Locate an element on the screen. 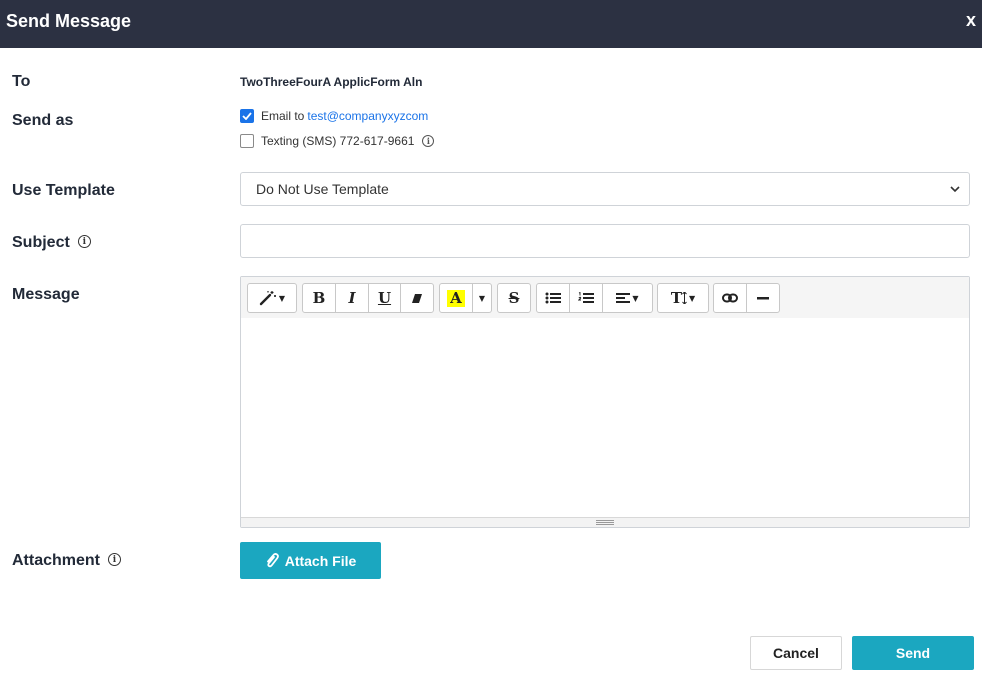  bullet-list-icon is located at coordinates (553, 298).